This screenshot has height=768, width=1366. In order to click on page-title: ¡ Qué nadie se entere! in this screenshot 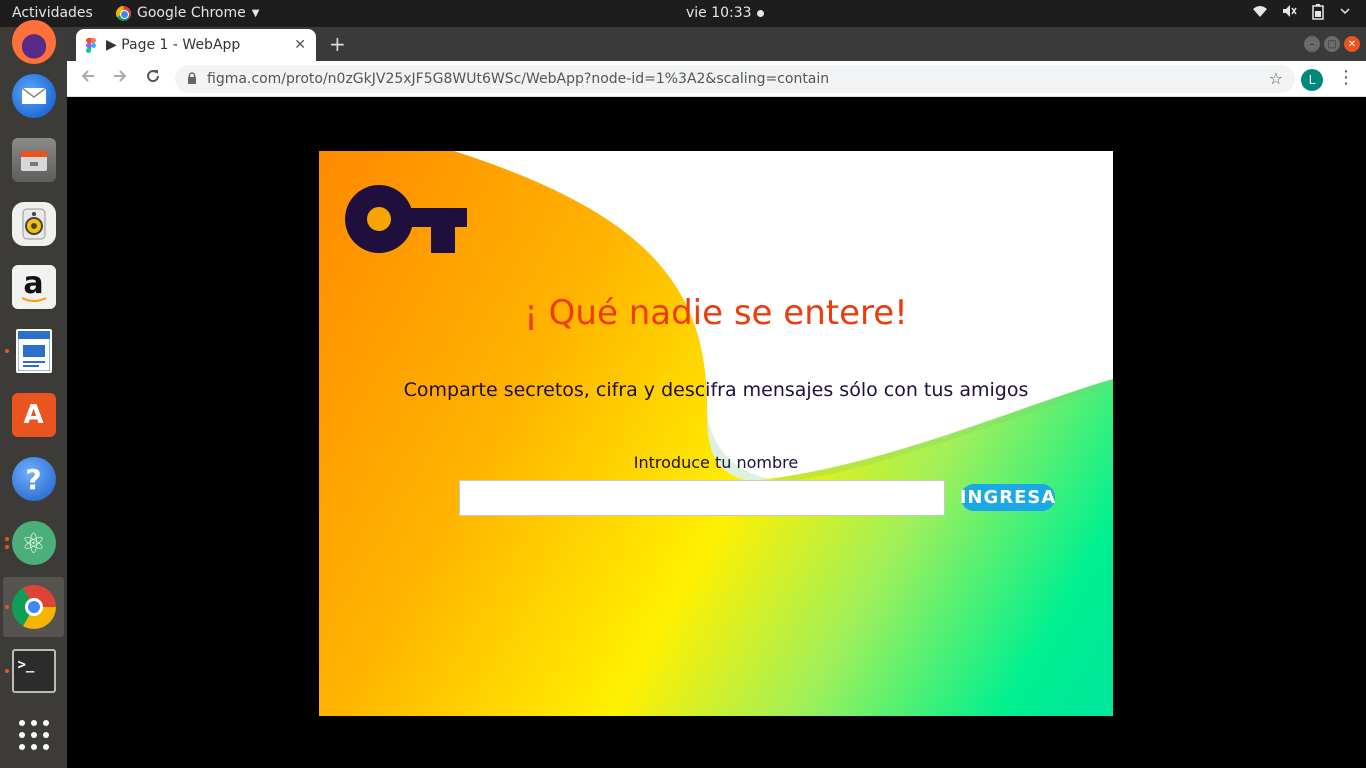, I will do `click(716, 313)`.